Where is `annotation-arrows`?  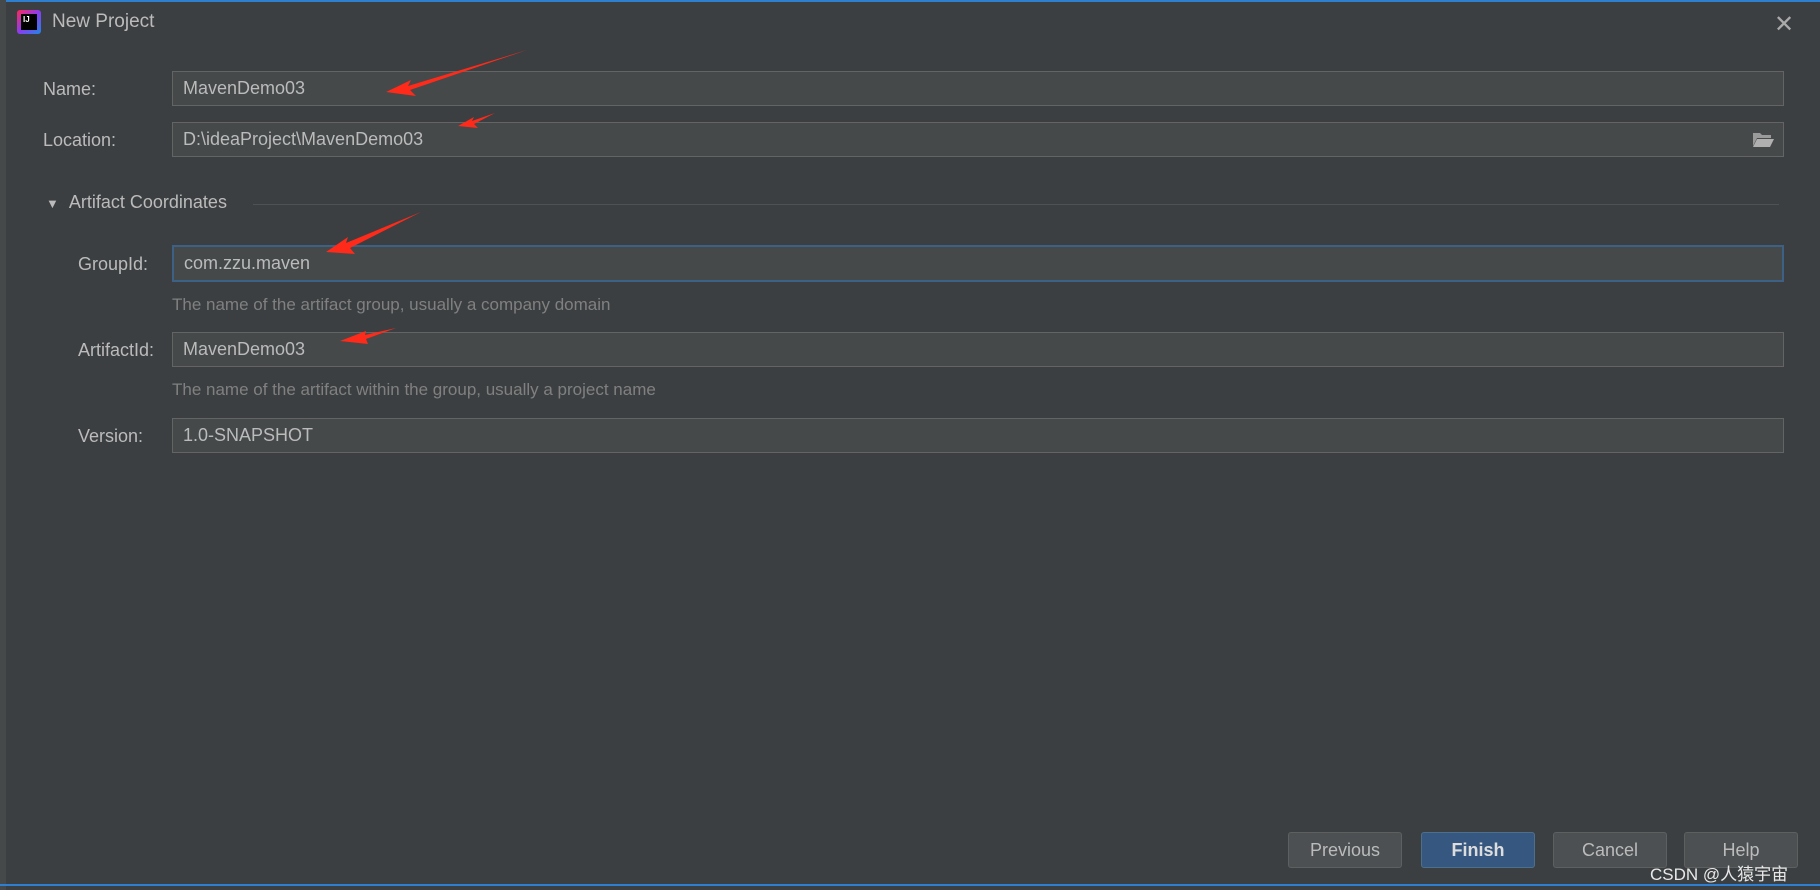
annotation-arrows is located at coordinates (426, 197).